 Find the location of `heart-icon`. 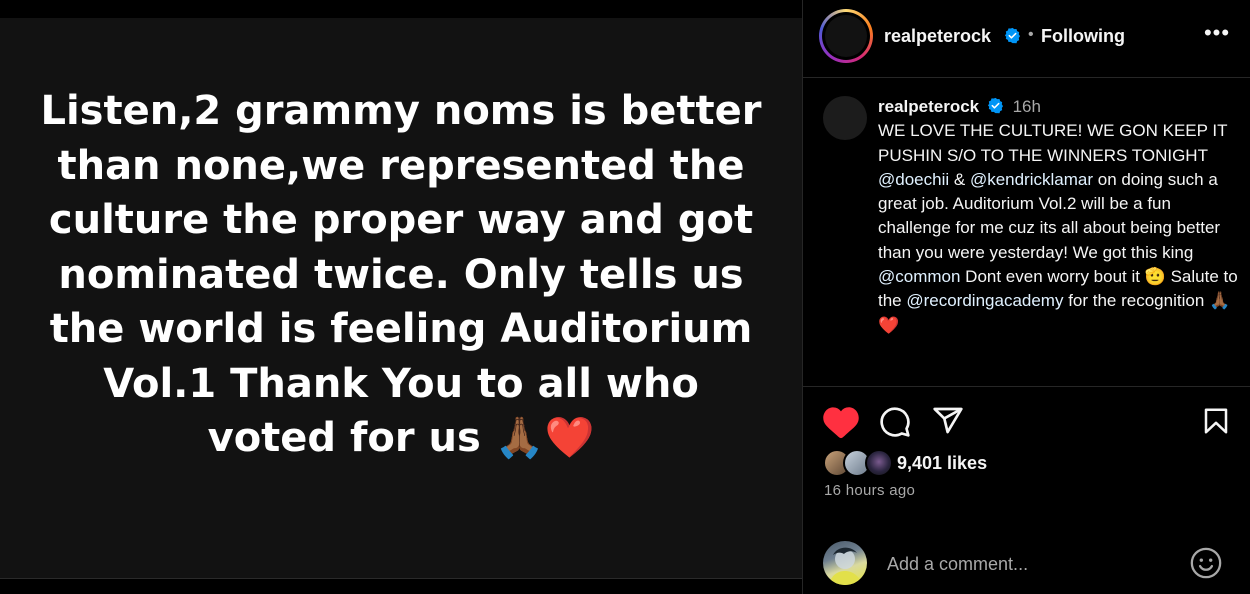

heart-icon is located at coordinates (841, 422).